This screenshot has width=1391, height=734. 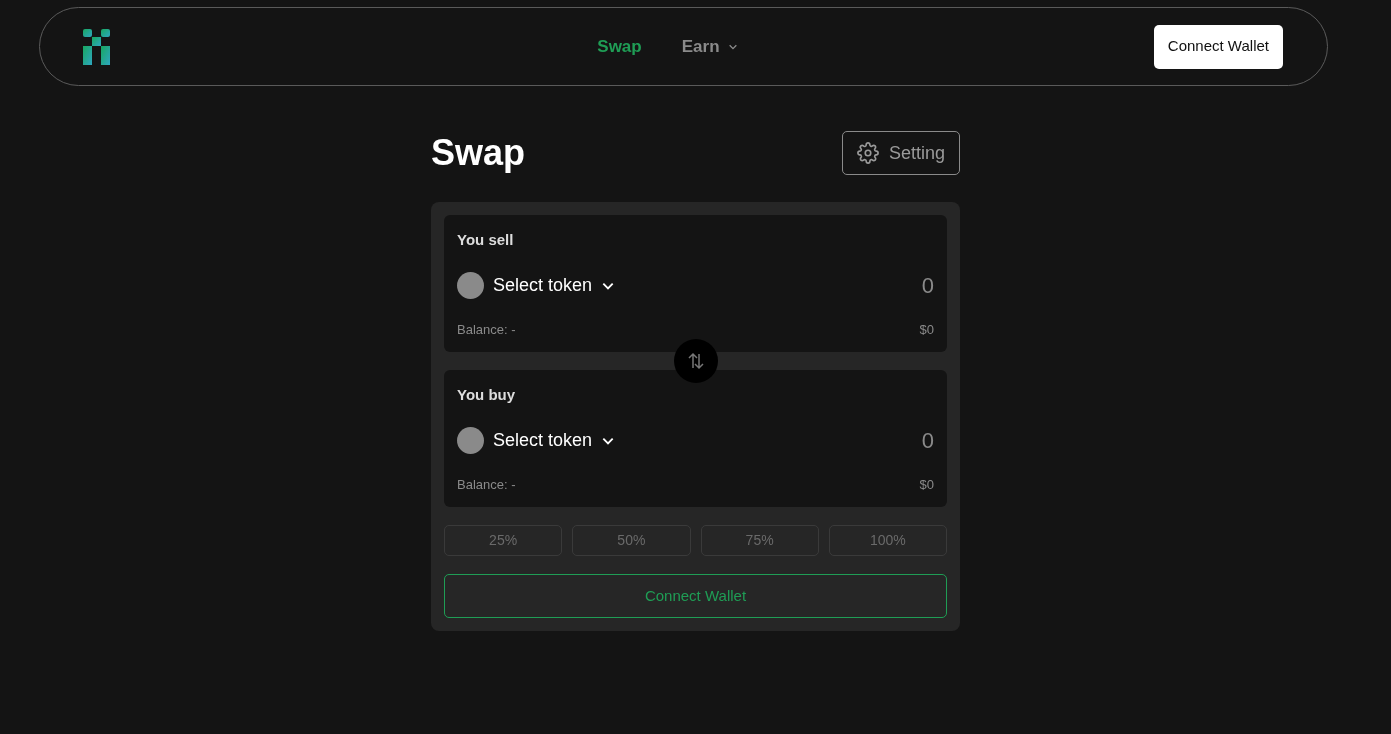 I want to click on nav-tab: Earn, so click(x=709, y=46).